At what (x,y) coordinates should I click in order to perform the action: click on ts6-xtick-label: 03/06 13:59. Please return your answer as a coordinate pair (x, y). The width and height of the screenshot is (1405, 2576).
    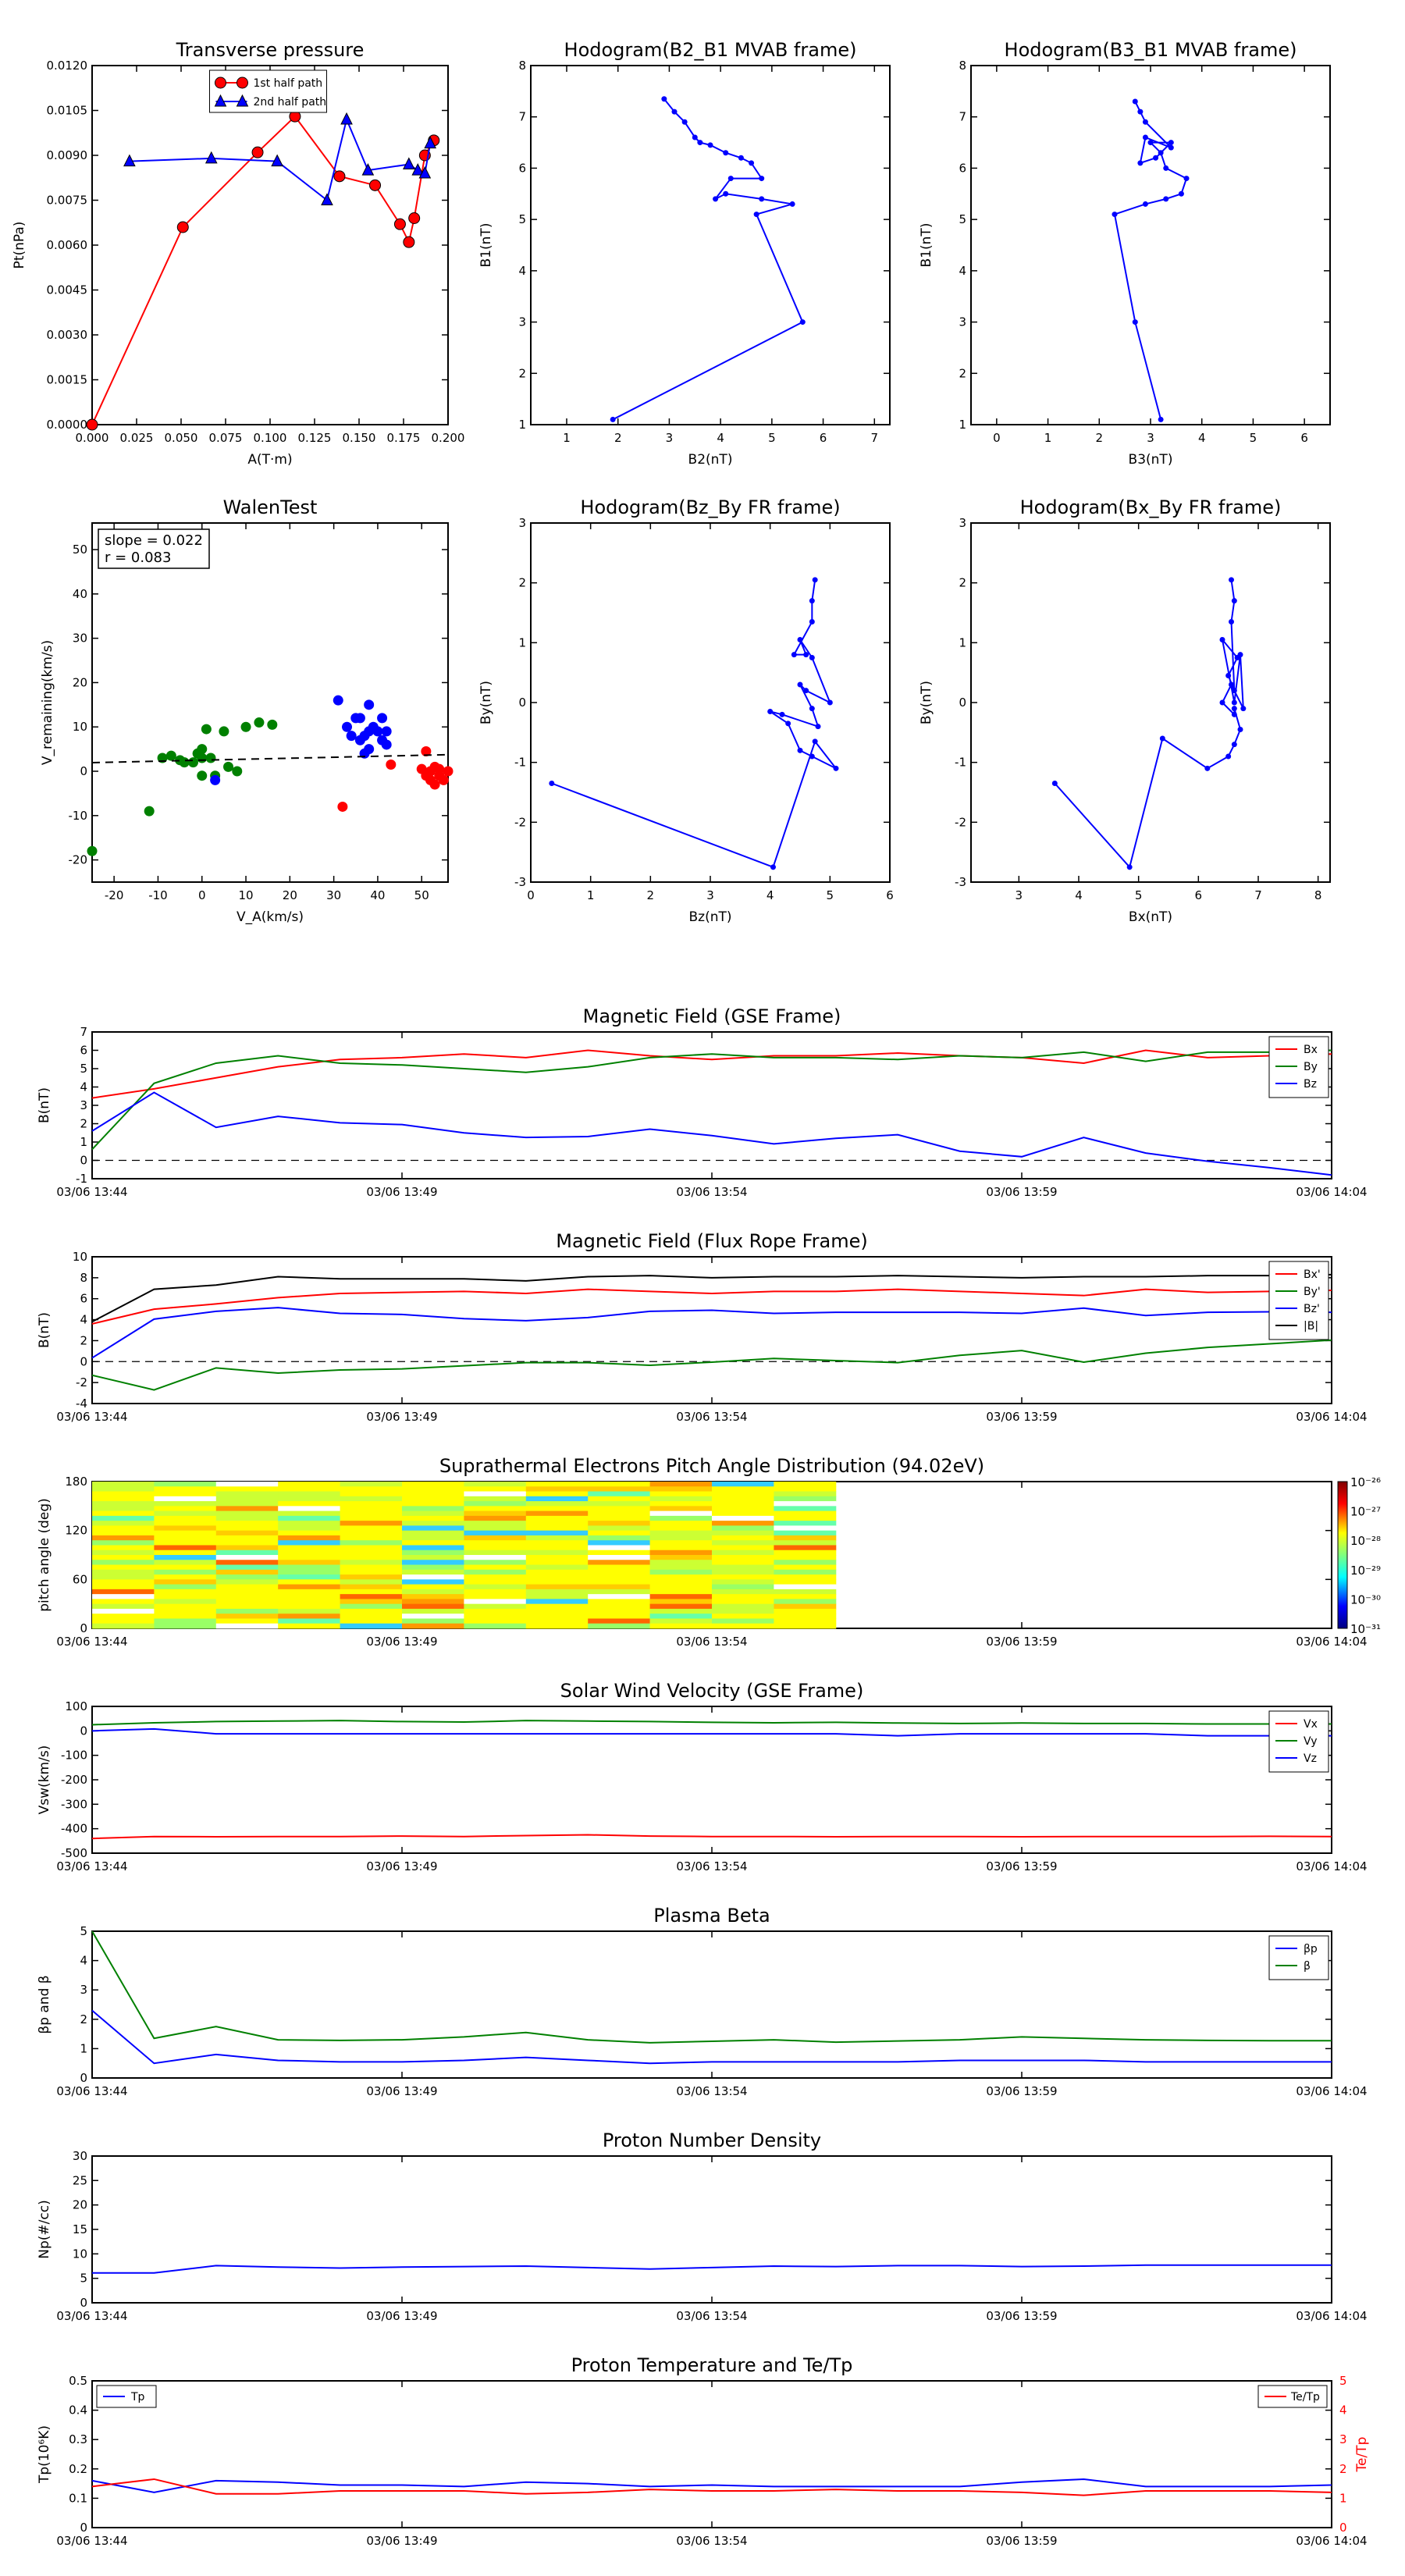
    Looking at the image, I should click on (1022, 2316).